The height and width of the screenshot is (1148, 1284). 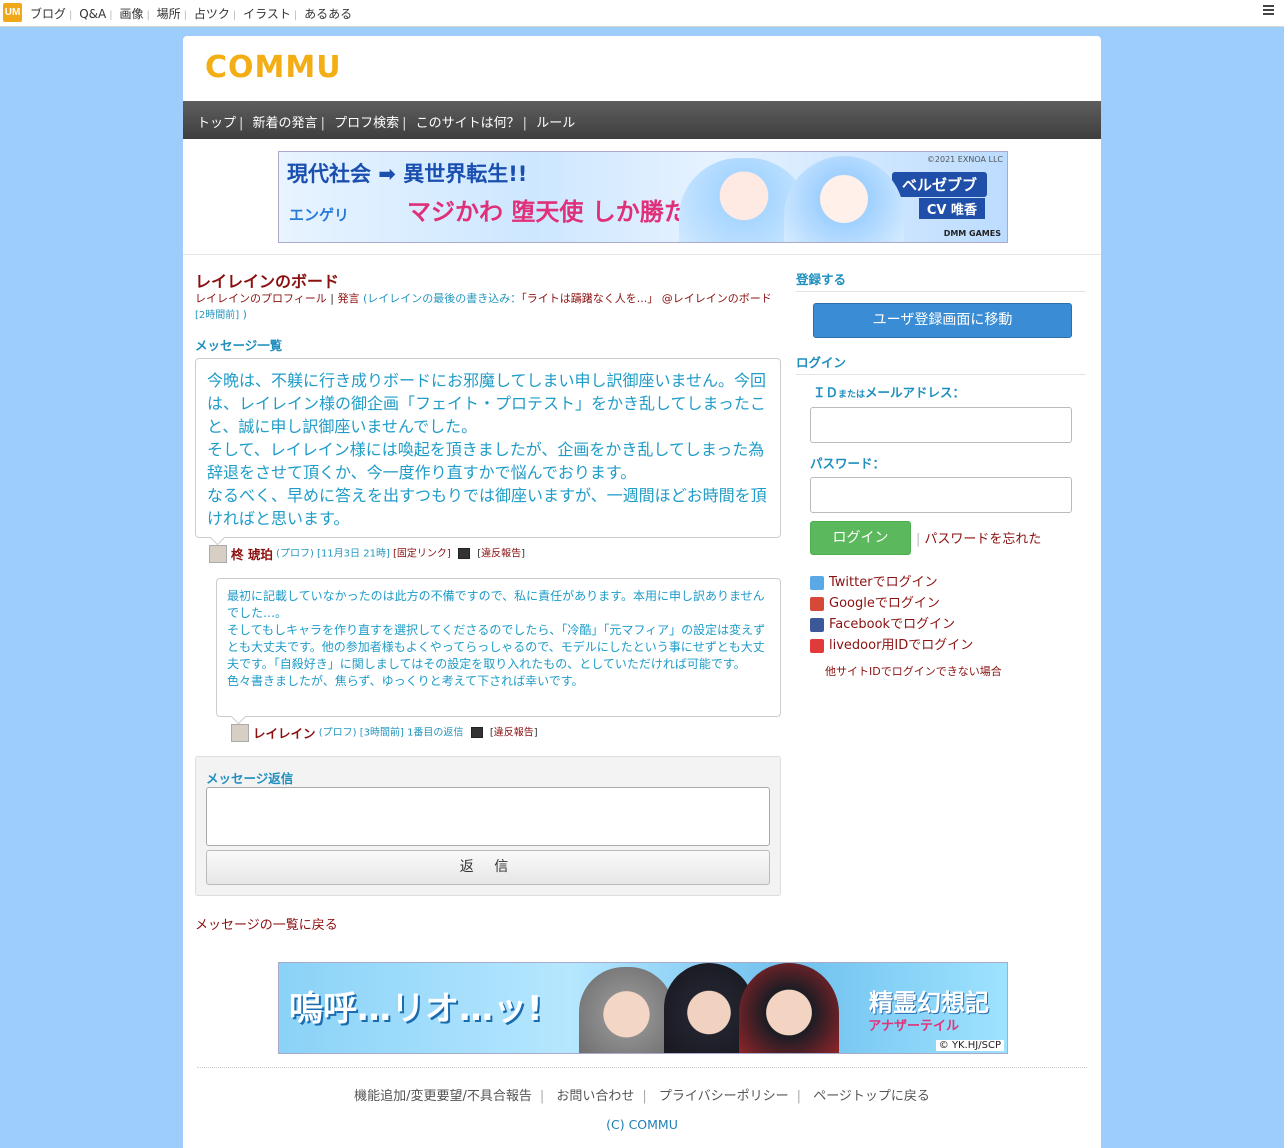 I want to click on top-link-places: 場所, so click(x=169, y=14).